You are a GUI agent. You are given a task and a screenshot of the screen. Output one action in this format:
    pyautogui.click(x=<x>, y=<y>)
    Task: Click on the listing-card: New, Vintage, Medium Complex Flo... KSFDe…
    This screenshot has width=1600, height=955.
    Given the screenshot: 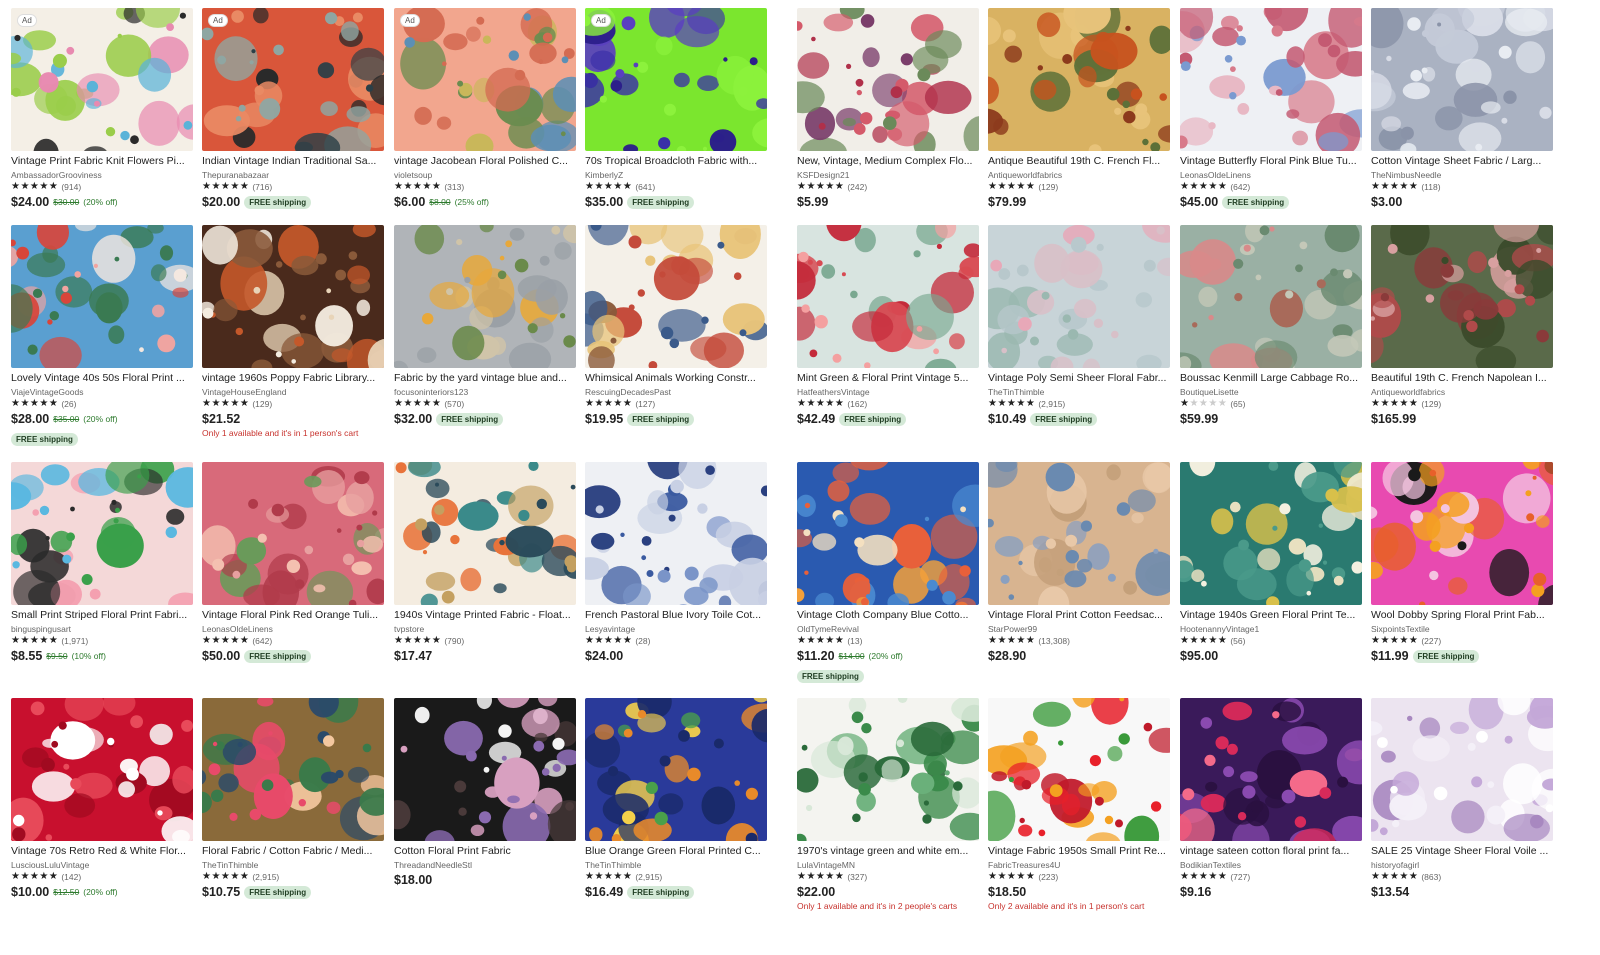 What is the action you would take?
    pyautogui.click(x=888, y=108)
    